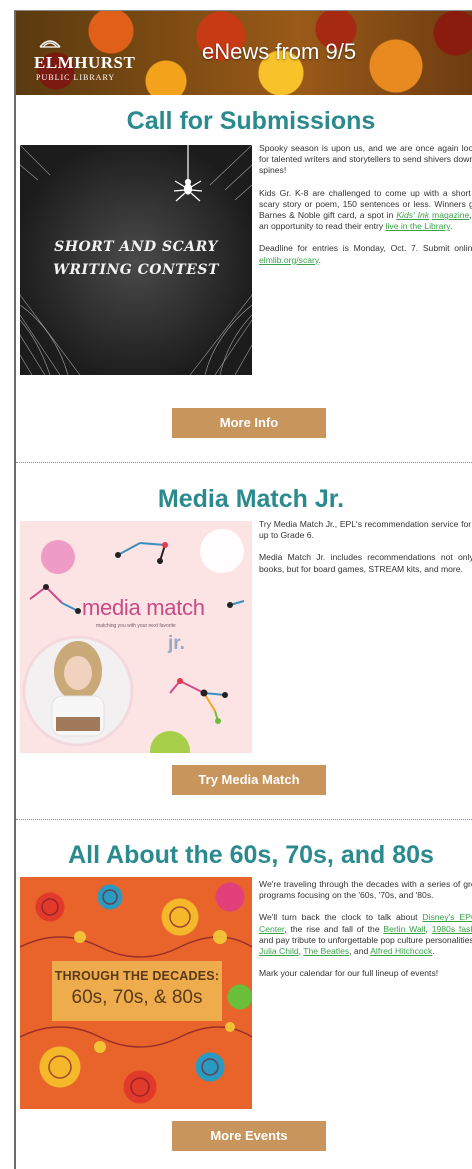 The width and height of the screenshot is (472, 1169). Describe the element at coordinates (249, 423) in the screenshot. I see `more-info-button: More Info` at that location.